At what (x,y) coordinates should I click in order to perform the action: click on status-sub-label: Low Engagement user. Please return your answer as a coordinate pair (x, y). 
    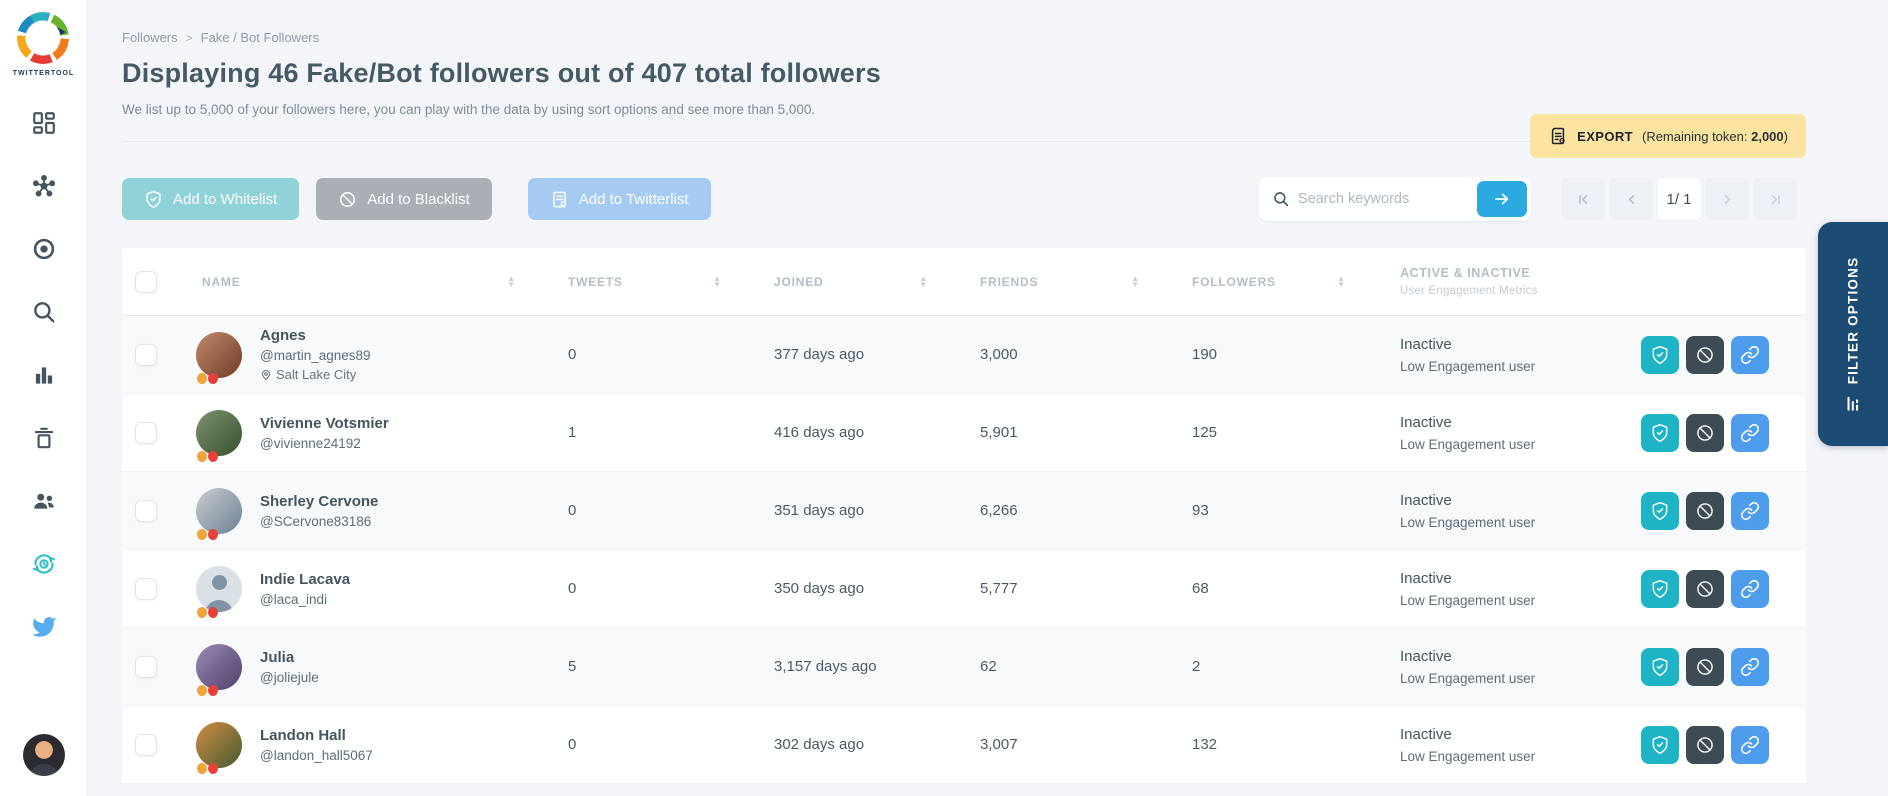
    Looking at the image, I should click on (1468, 444).